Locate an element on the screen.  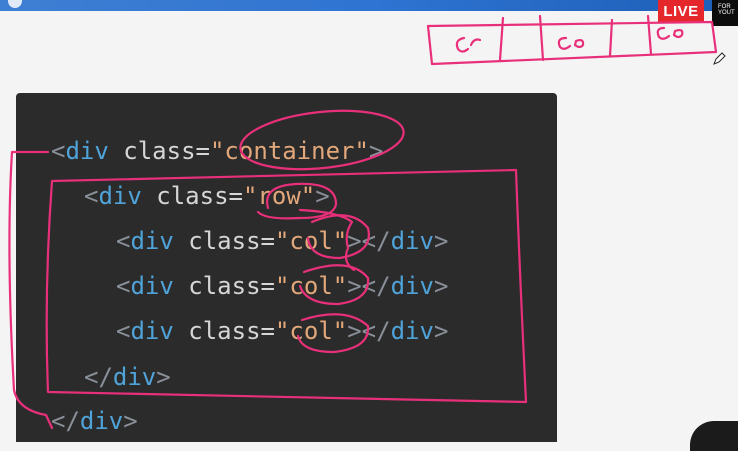
top-bar is located at coordinates (369, 5).